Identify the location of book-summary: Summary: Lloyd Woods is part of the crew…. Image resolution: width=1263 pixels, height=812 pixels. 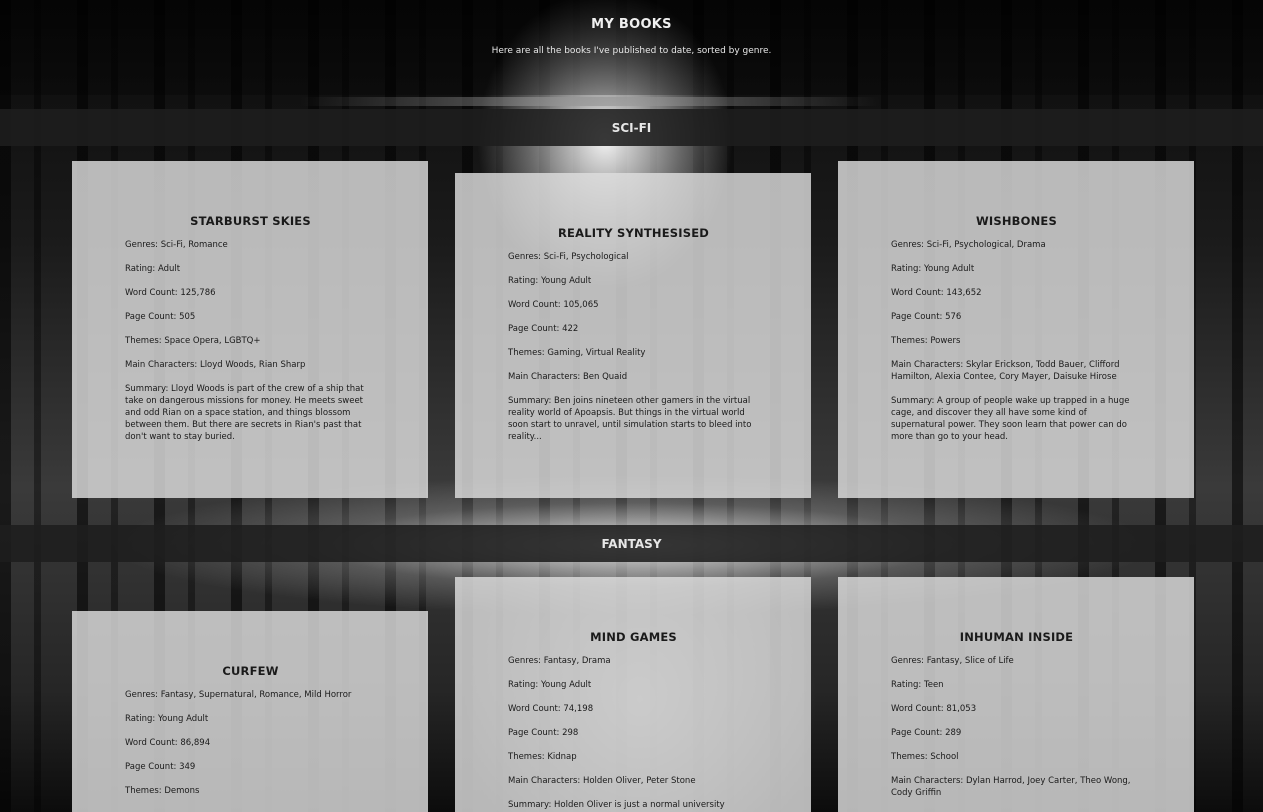
(244, 413).